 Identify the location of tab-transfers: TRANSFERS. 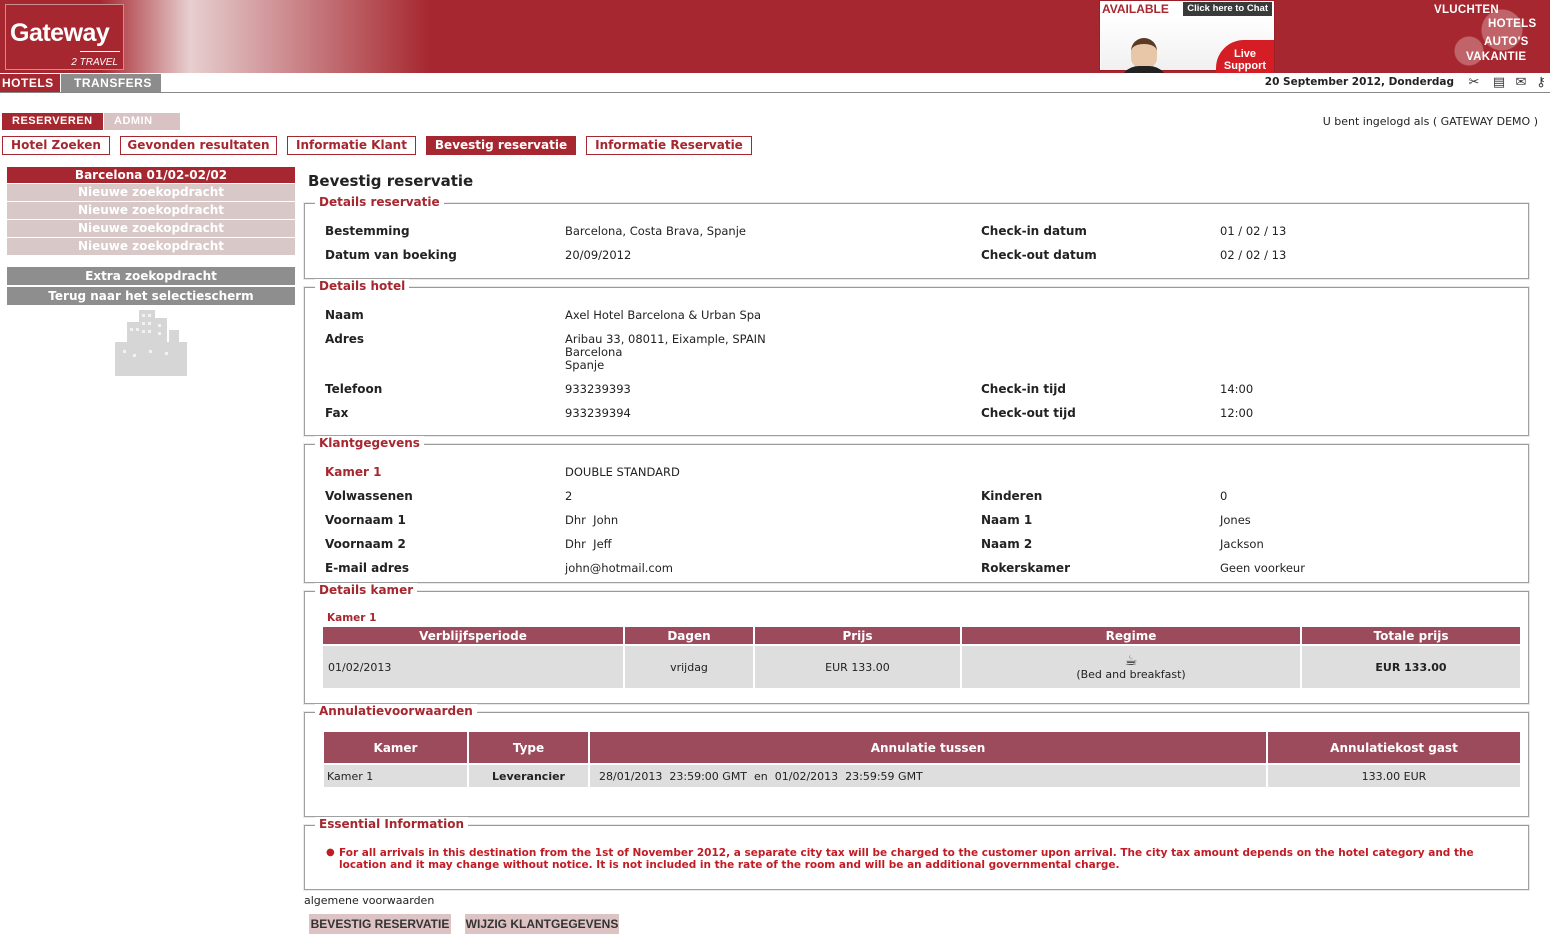
(111, 83).